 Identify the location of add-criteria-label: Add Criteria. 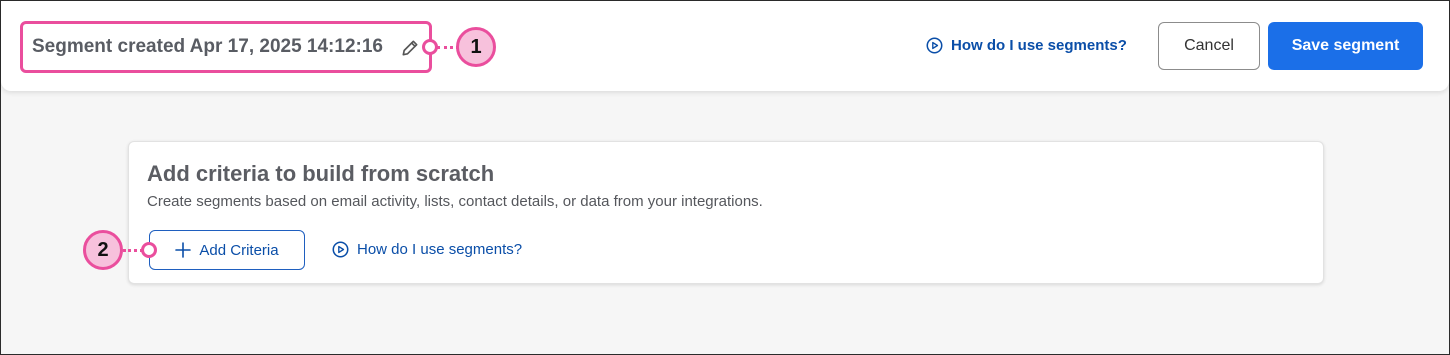
(239, 250).